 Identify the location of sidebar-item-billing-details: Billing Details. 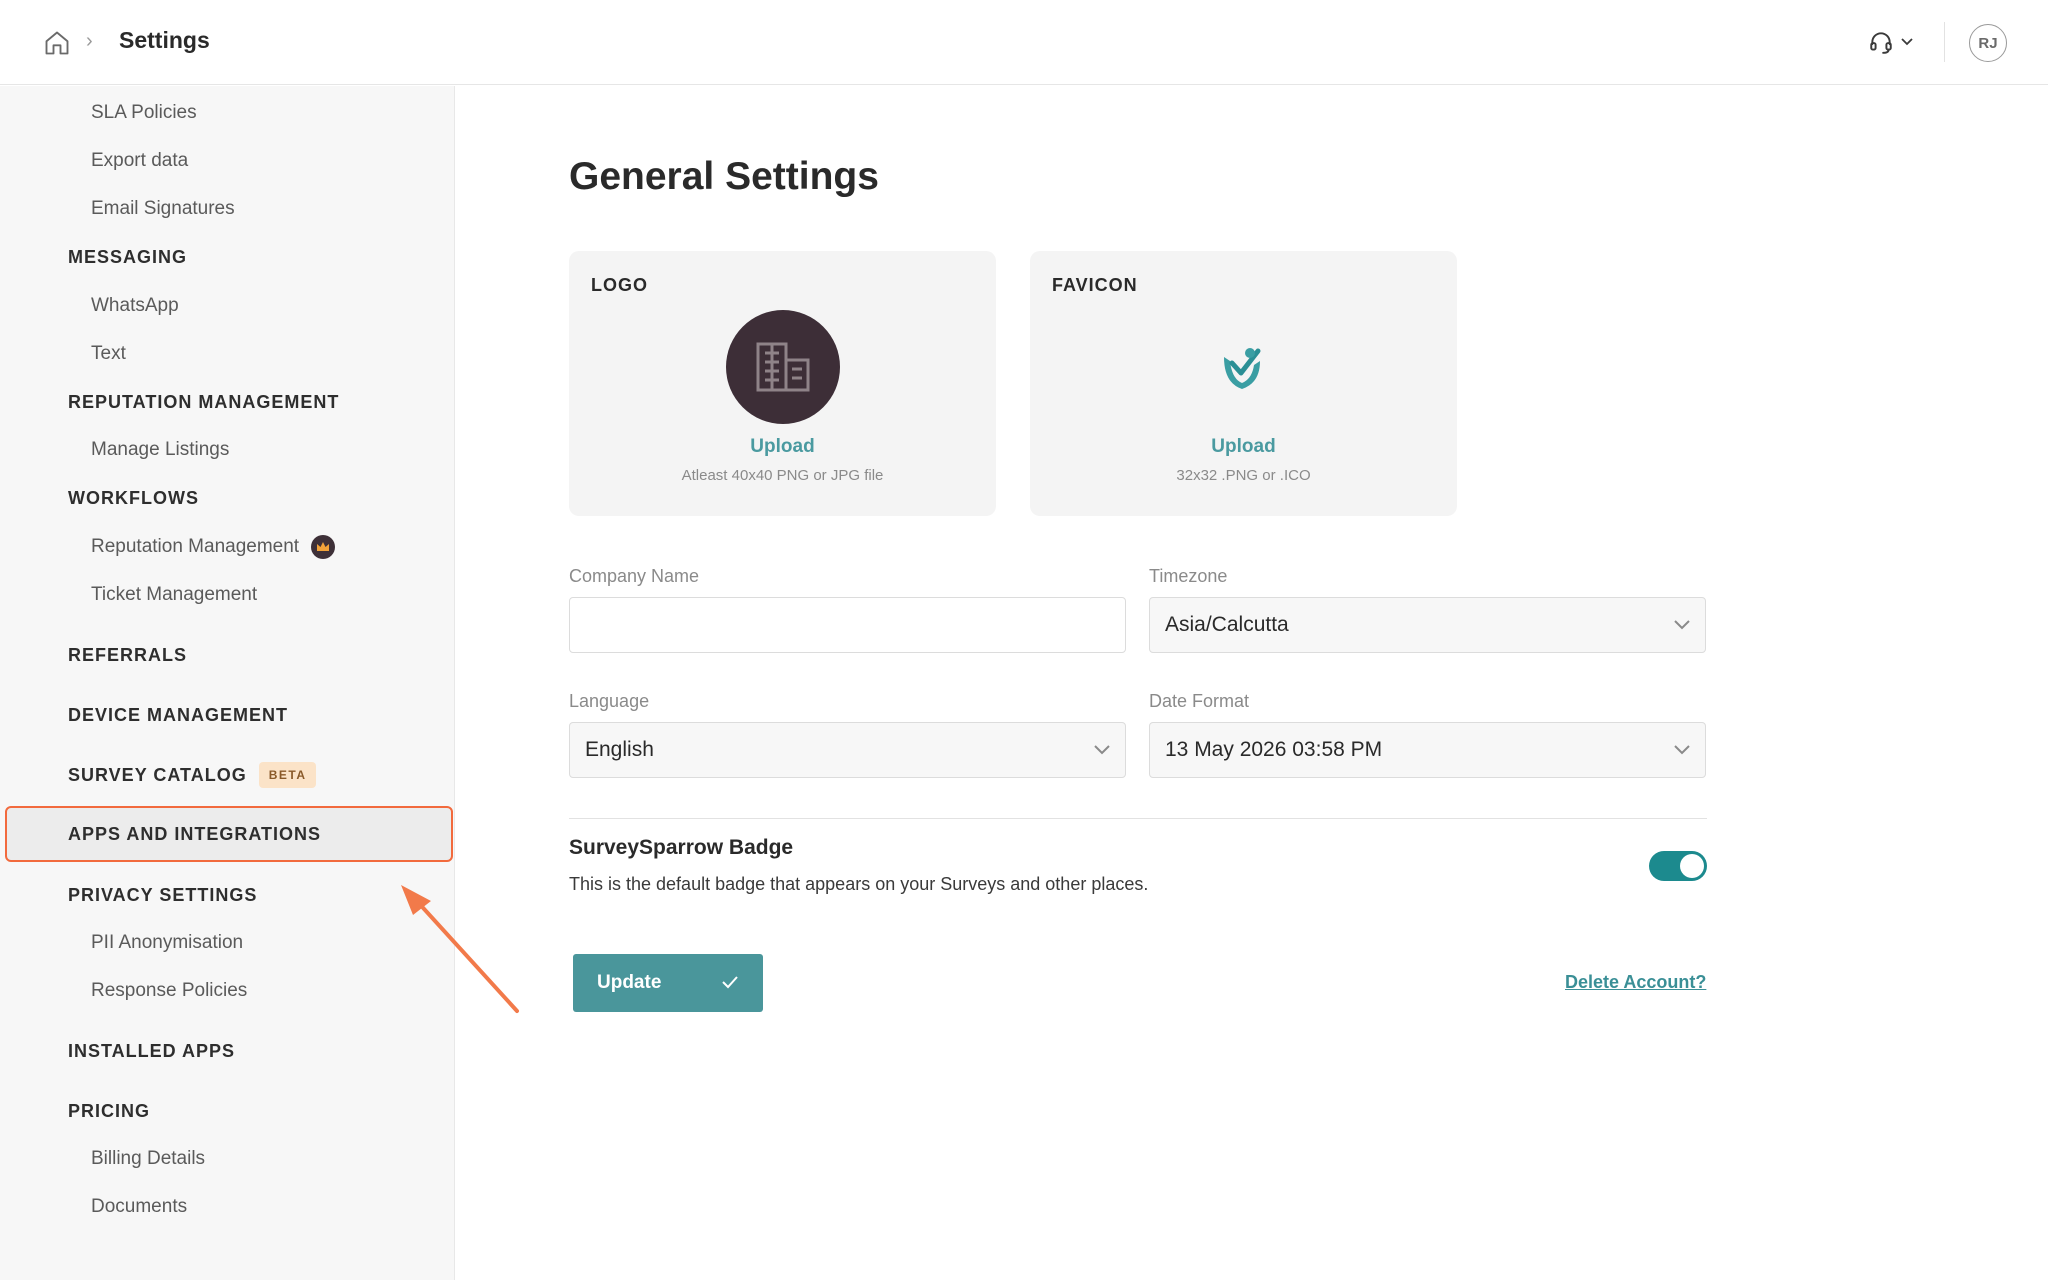
(227, 1159).